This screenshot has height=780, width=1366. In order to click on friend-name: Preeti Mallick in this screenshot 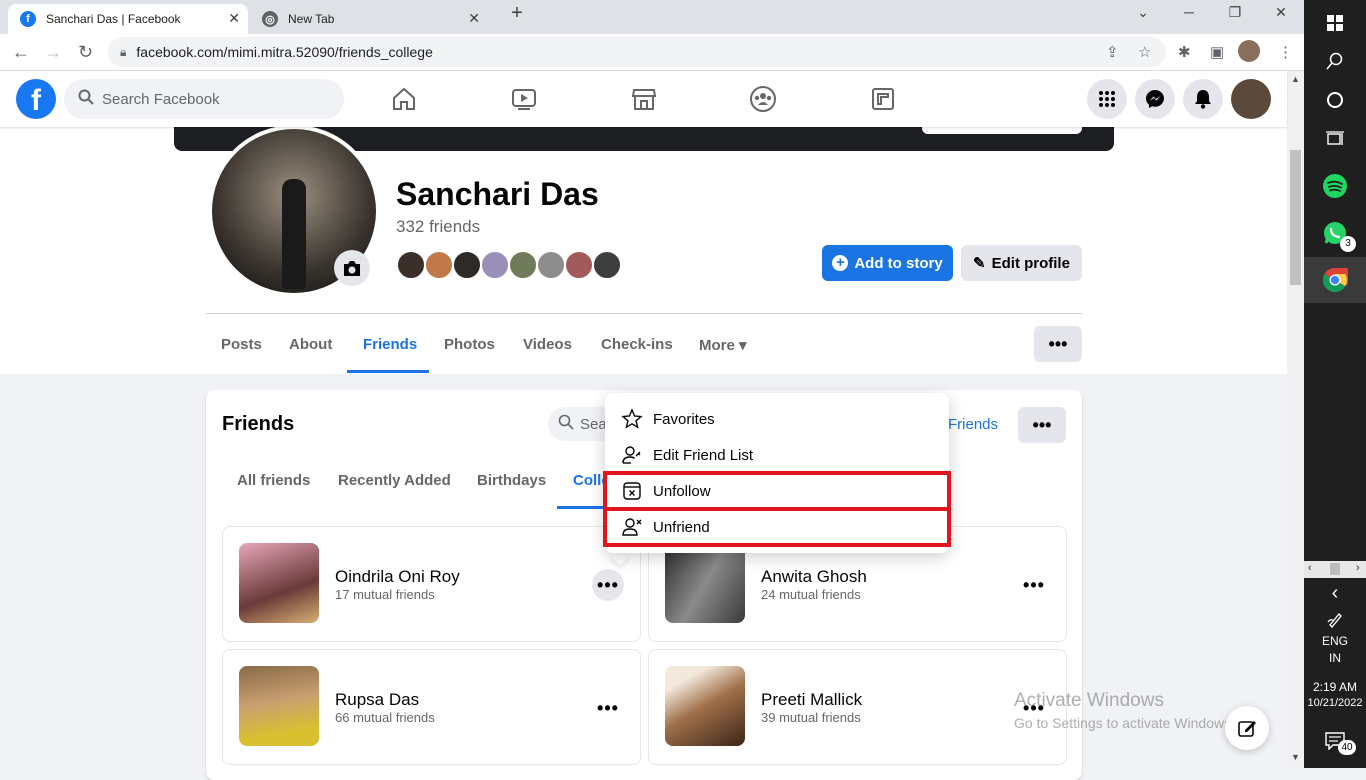, I will do `click(811, 700)`.